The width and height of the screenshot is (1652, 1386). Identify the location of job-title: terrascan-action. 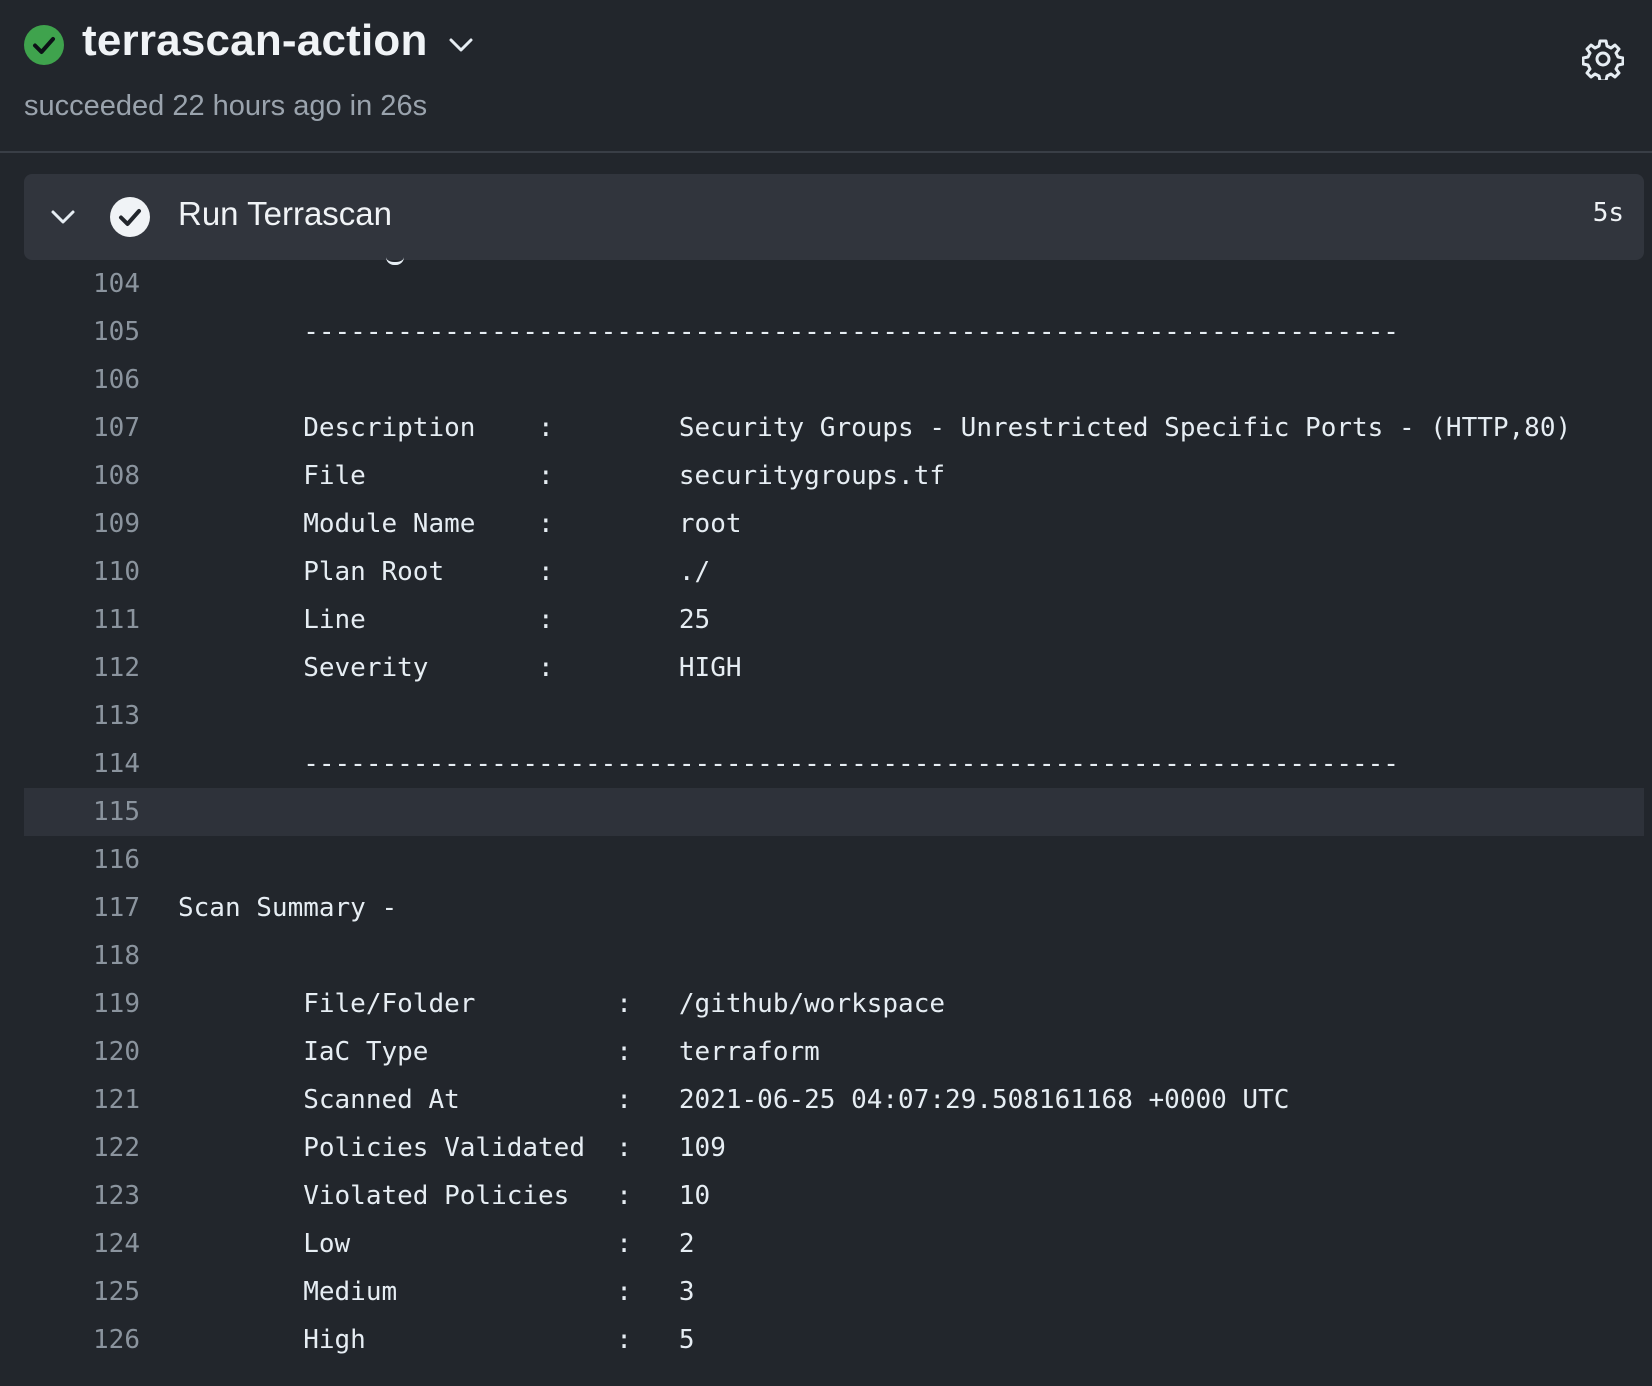
(255, 40).